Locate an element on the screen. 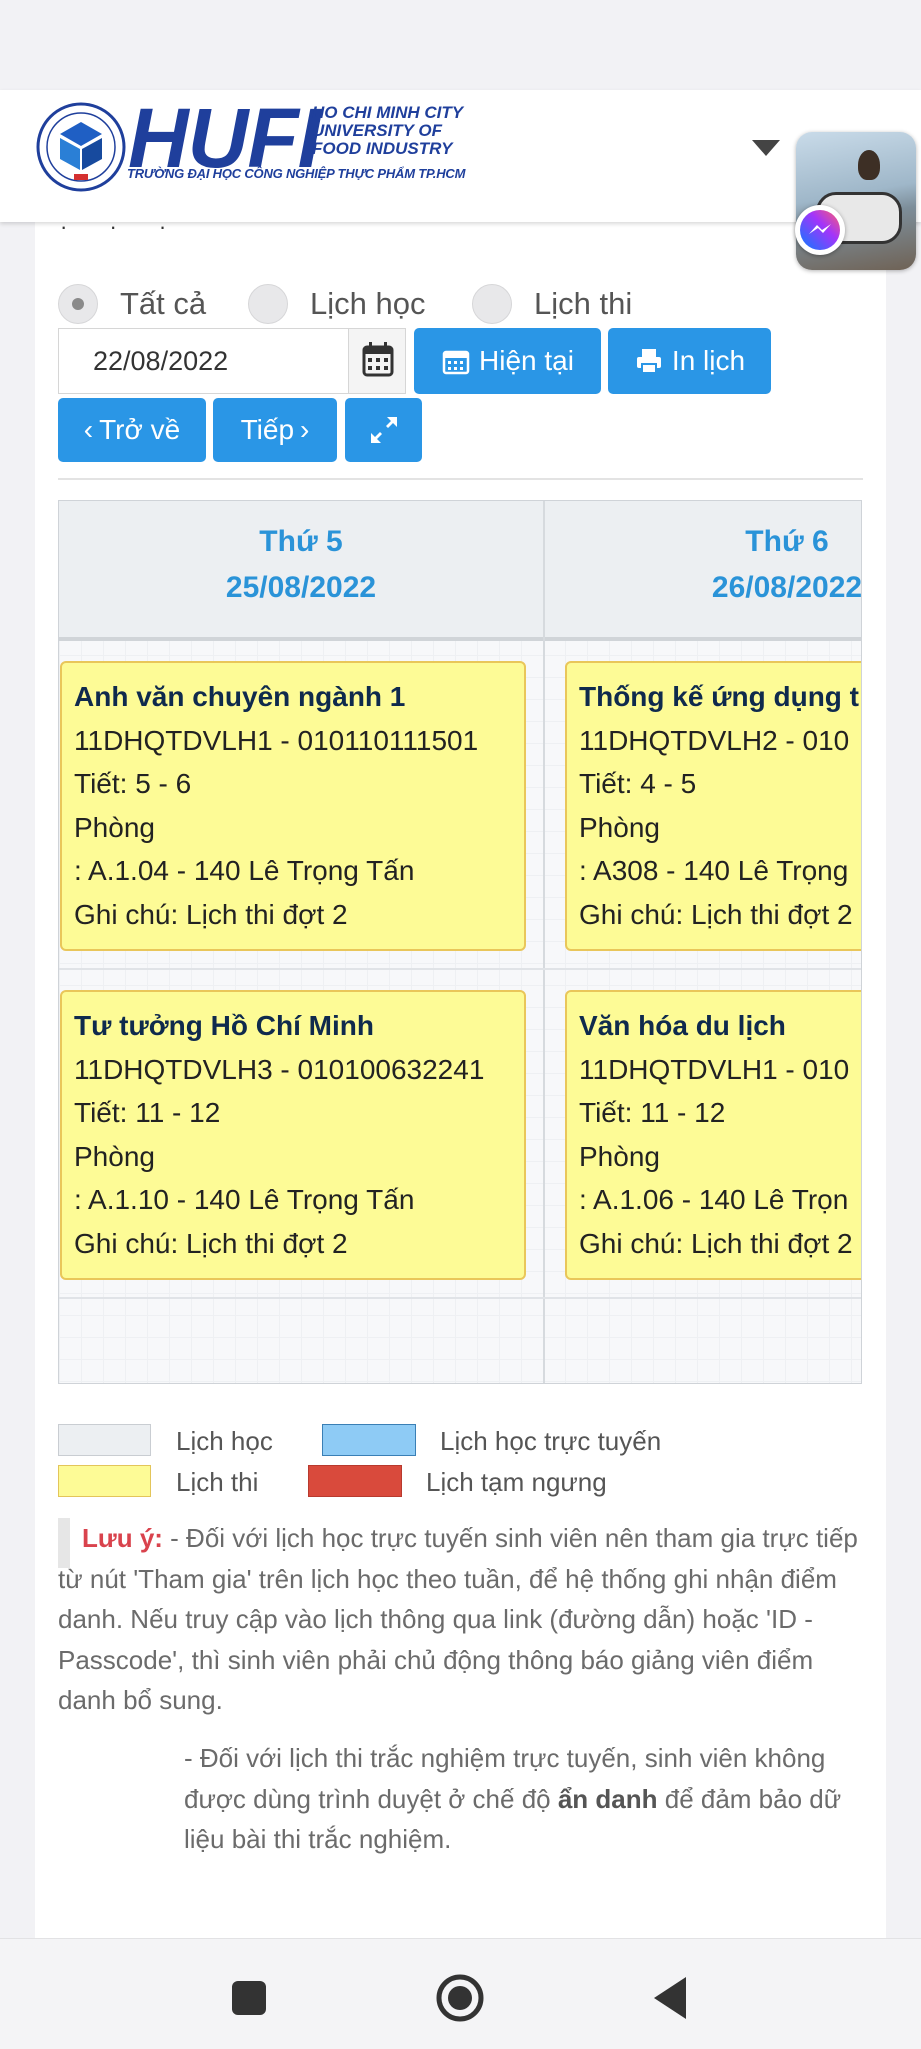 Image resolution: width=921 pixels, height=2049 pixels. event-period: Tiết: 5 - 6 is located at coordinates (133, 783).